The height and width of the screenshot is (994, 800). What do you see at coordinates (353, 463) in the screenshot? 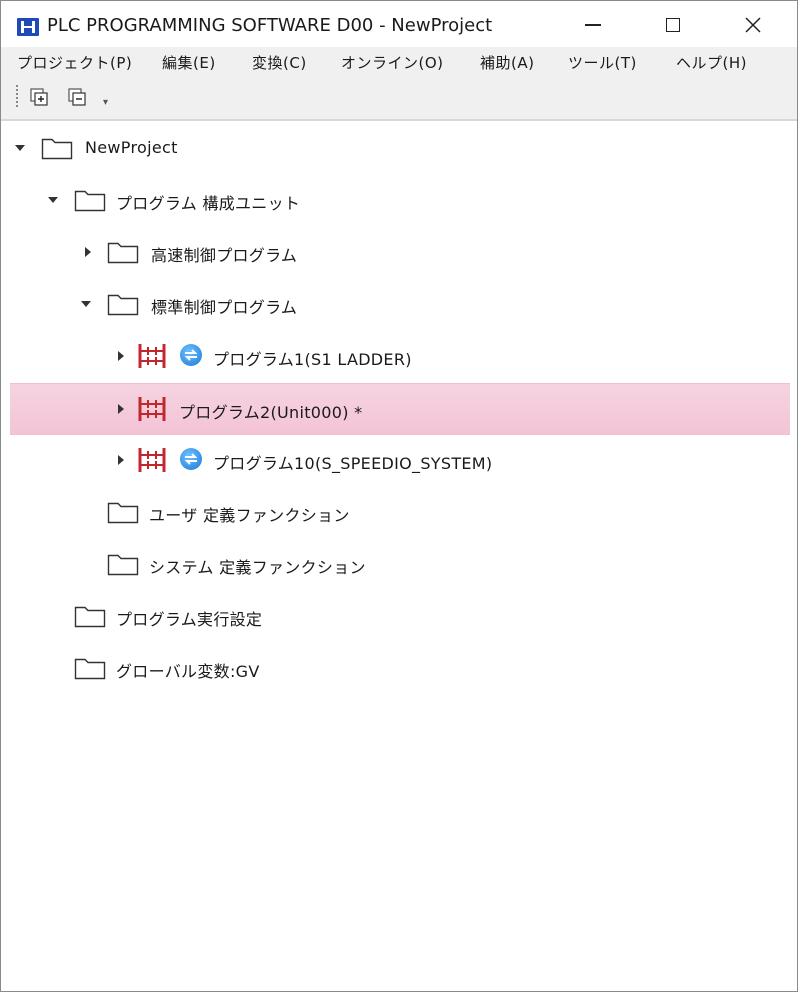
I see `tree-item-label: プログラム10(S_SPEEDIO_SYSTEM)` at bounding box center [353, 463].